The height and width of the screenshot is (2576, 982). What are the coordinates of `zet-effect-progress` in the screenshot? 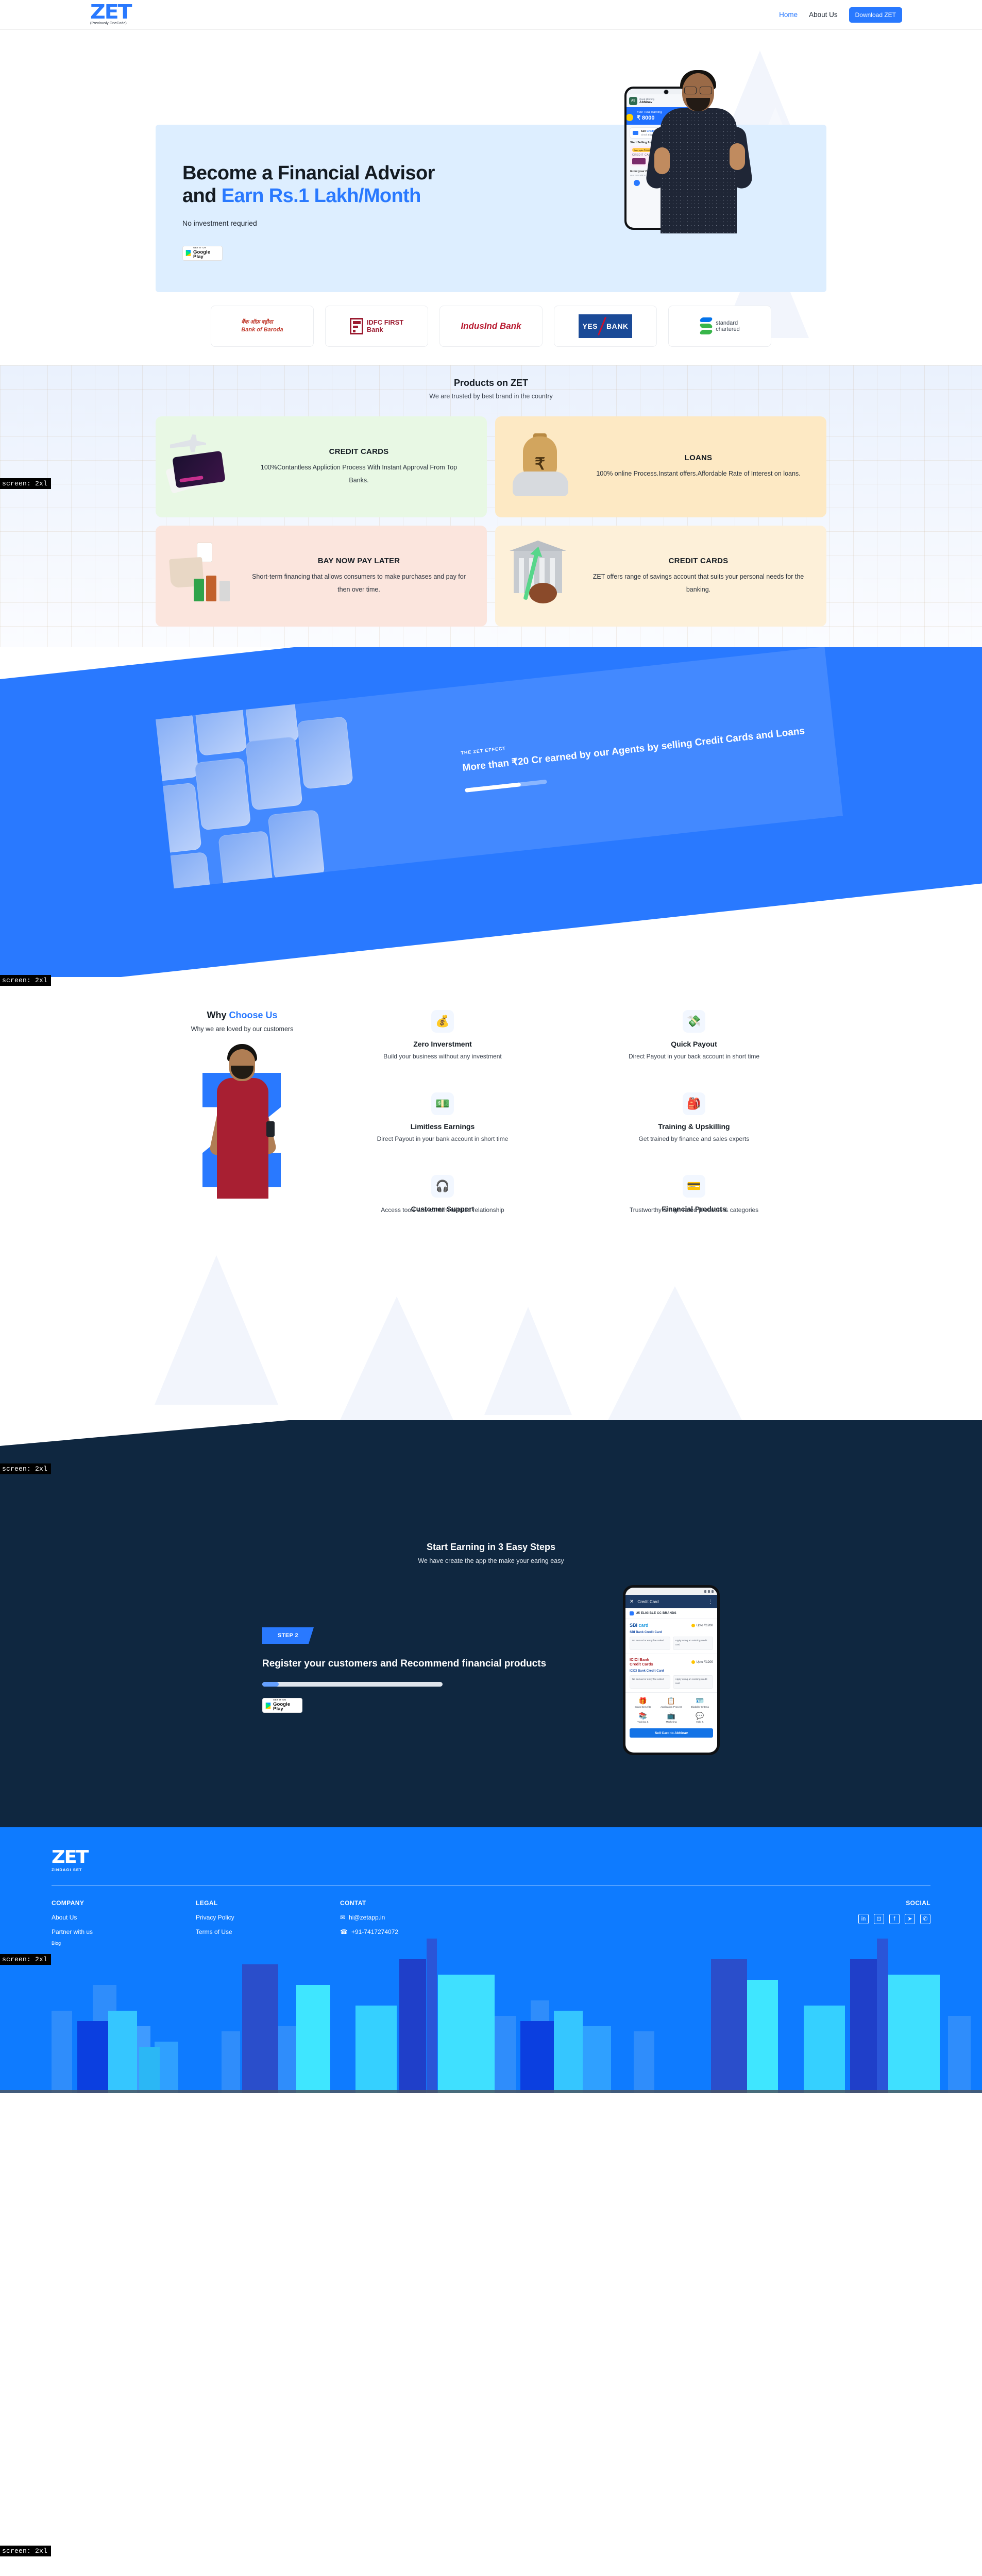 It's located at (505, 786).